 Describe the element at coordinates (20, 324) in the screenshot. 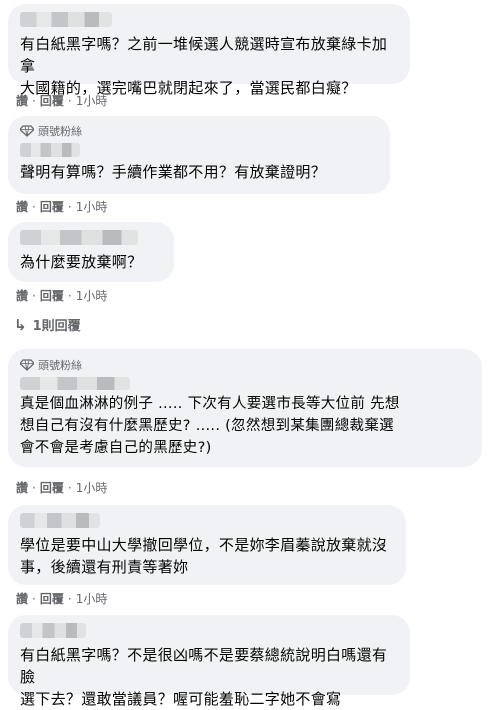

I see `reply-arrow-icon: ↳` at that location.